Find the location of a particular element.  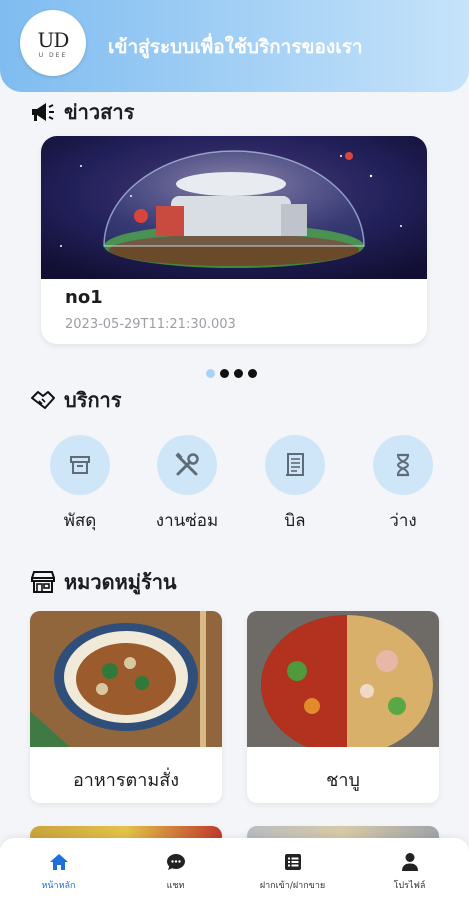

category-card: ชาบู is located at coordinates (343, 707).